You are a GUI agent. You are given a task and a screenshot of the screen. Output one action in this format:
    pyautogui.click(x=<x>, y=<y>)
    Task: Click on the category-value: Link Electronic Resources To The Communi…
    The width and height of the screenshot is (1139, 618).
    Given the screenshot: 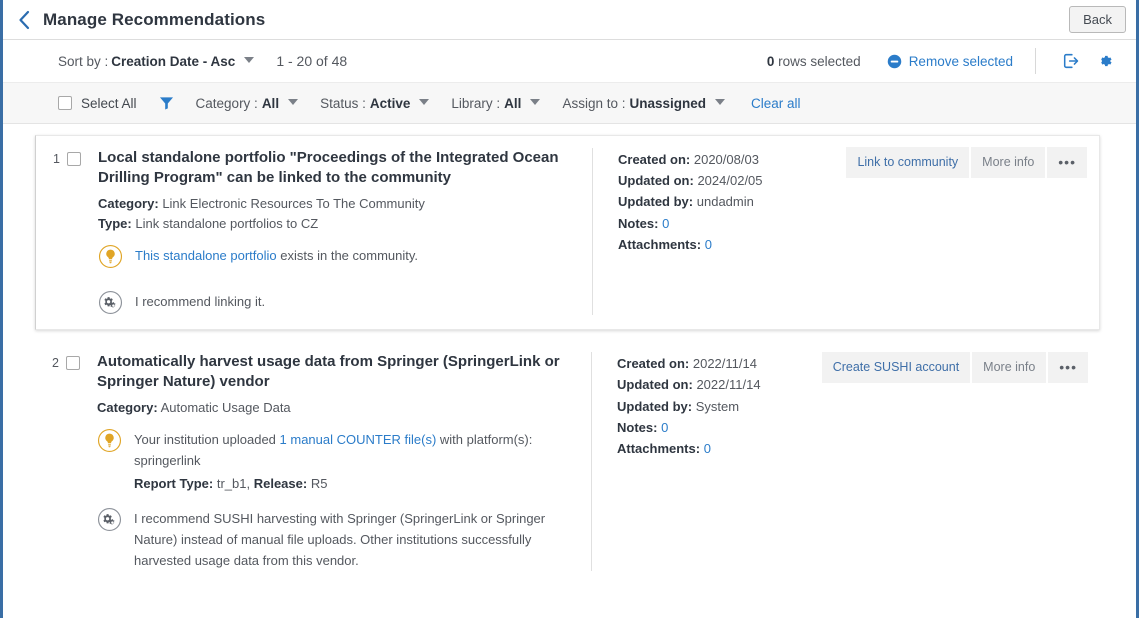 What is the action you would take?
    pyautogui.click(x=293, y=203)
    